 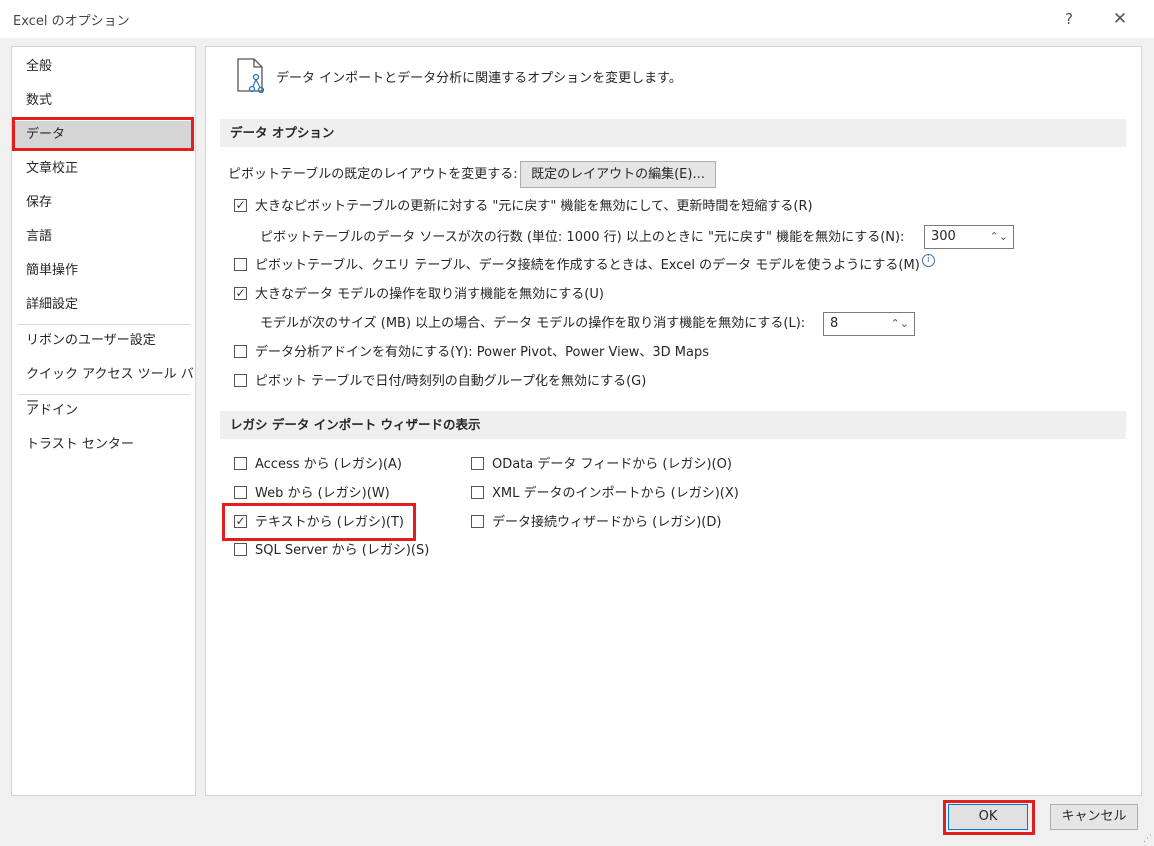 I want to click on legacy-data-connection-option: データ接続ウィザードから (レガシ)(D), so click(x=596, y=523).